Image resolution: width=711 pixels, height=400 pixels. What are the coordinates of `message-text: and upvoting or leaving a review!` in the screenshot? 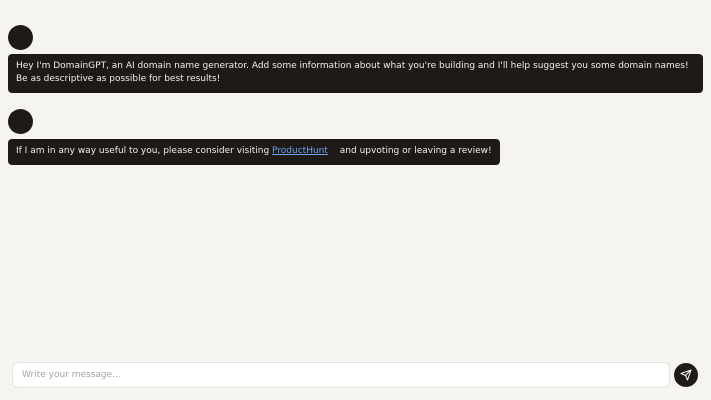 It's located at (414, 151).